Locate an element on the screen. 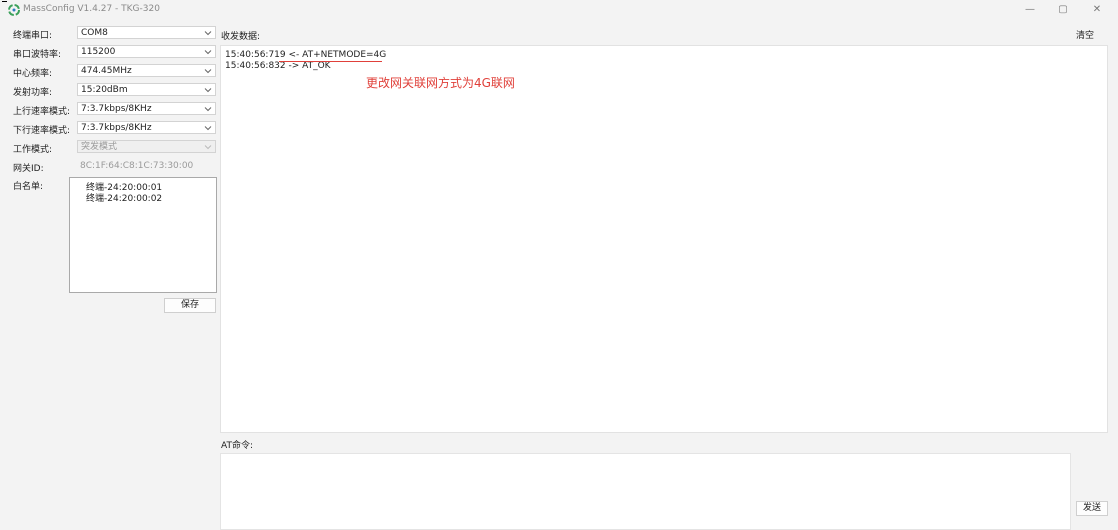 The height and width of the screenshot is (530, 1118). work-mode-label: 工作模式: is located at coordinates (33, 150).